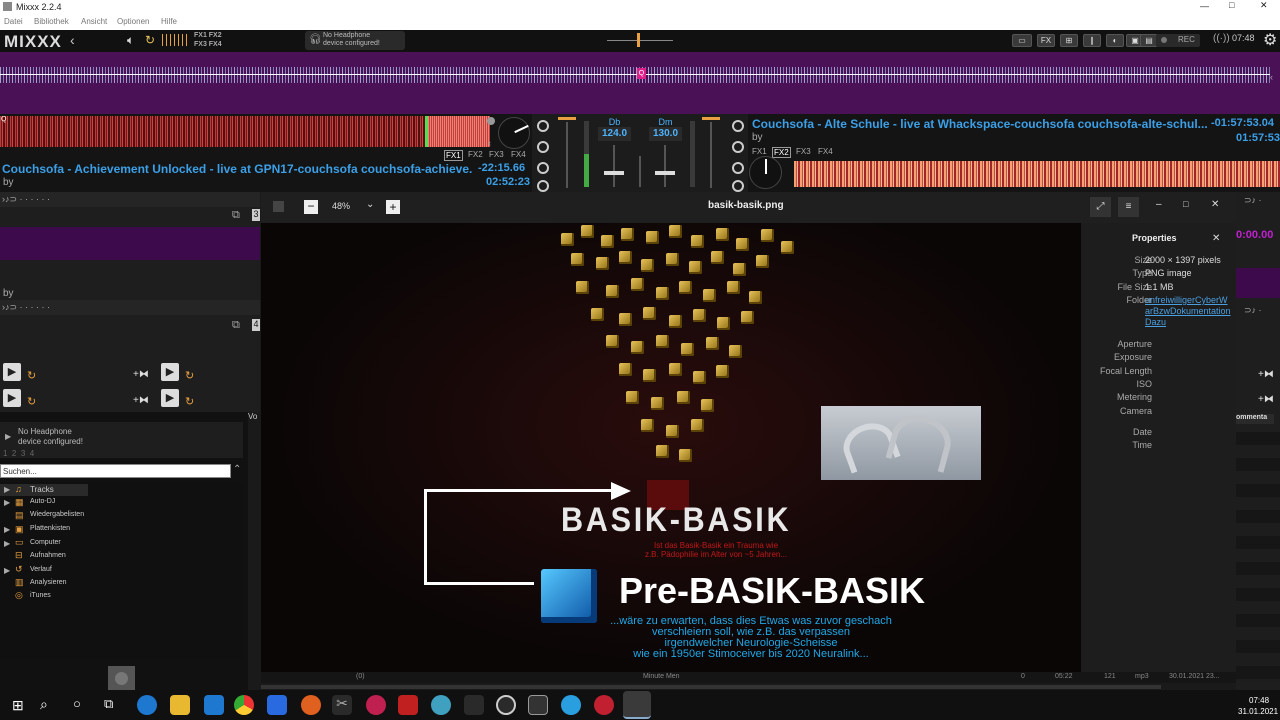 This screenshot has width=1280, height=720. I want to click on deck2-volume-track, so click(711, 155).